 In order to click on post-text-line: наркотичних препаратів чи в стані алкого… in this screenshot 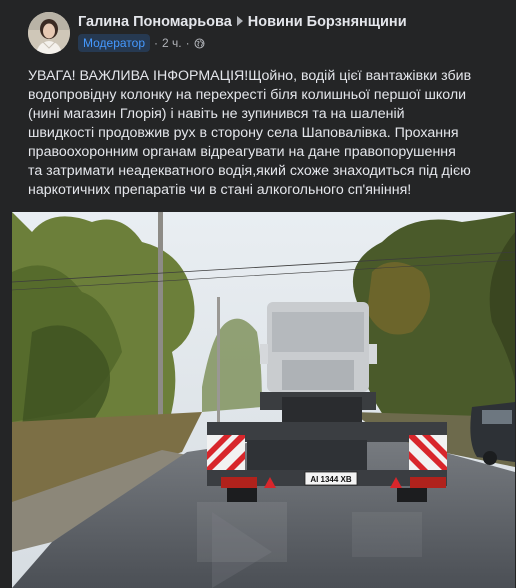, I will do `click(220, 190)`.